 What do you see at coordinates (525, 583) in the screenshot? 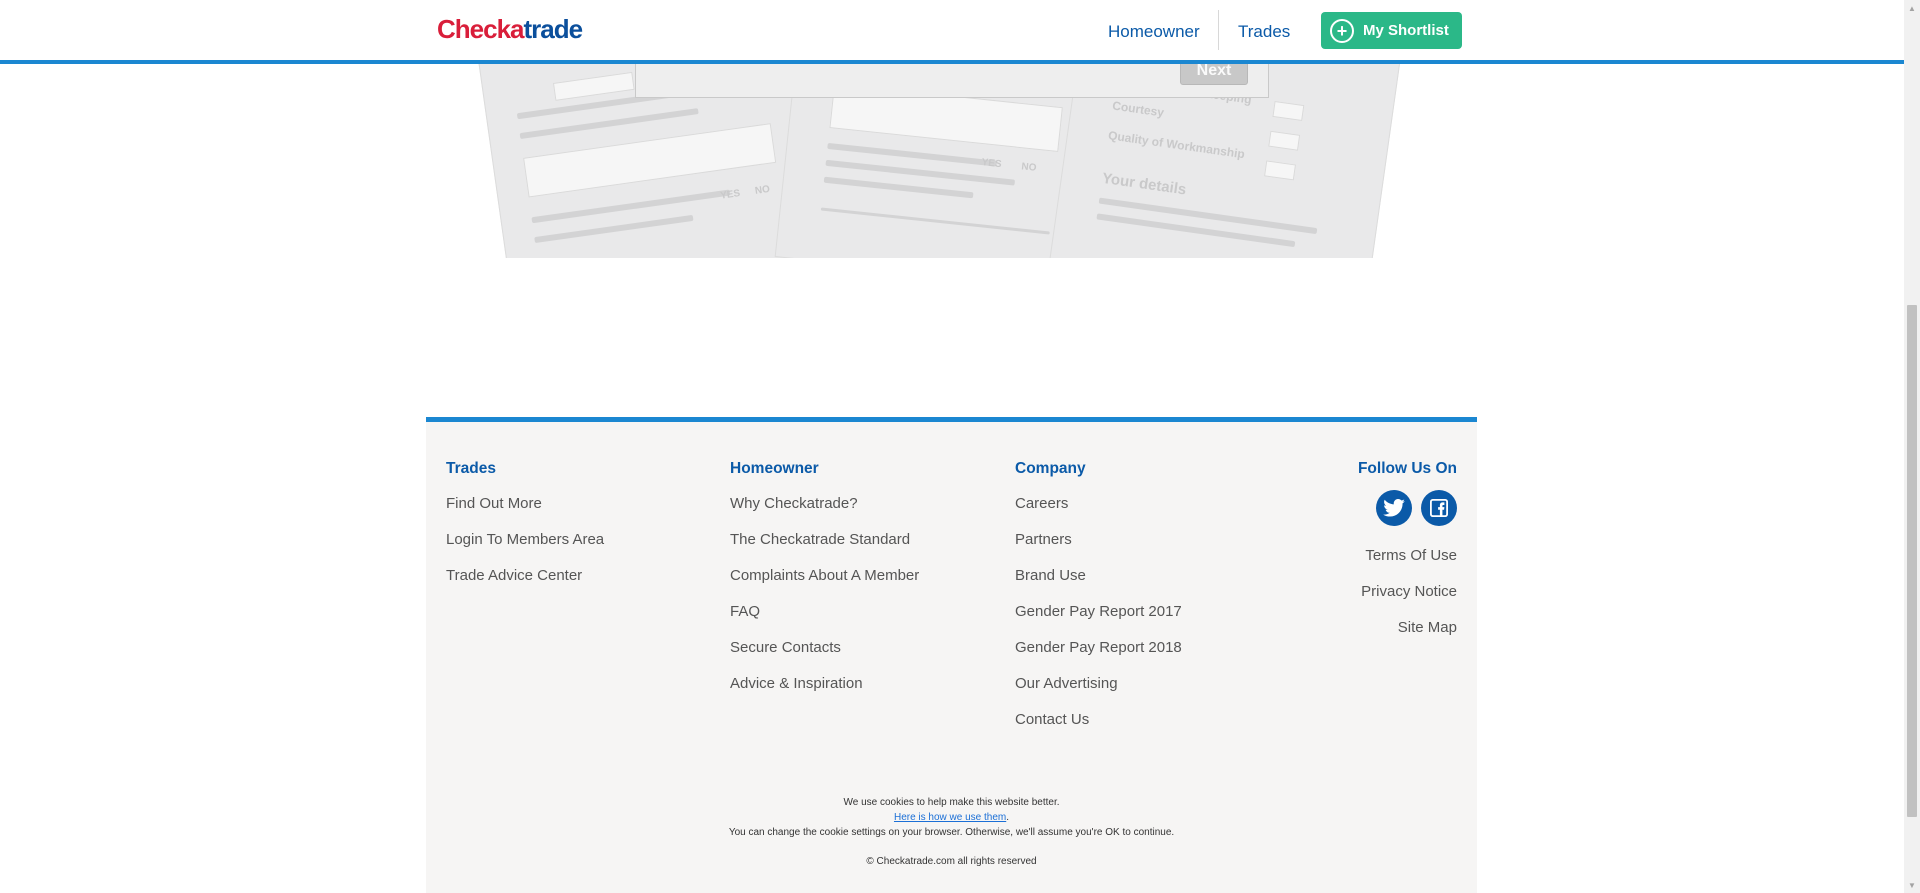
I see `footer-link-trade-advice: Trade Advice Center` at bounding box center [525, 583].